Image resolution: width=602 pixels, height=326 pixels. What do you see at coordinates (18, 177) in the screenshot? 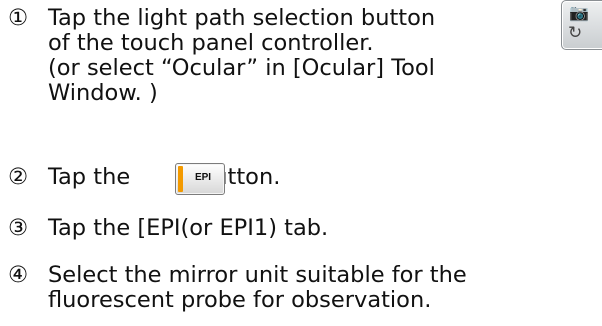
I see `step-number: ②` at bounding box center [18, 177].